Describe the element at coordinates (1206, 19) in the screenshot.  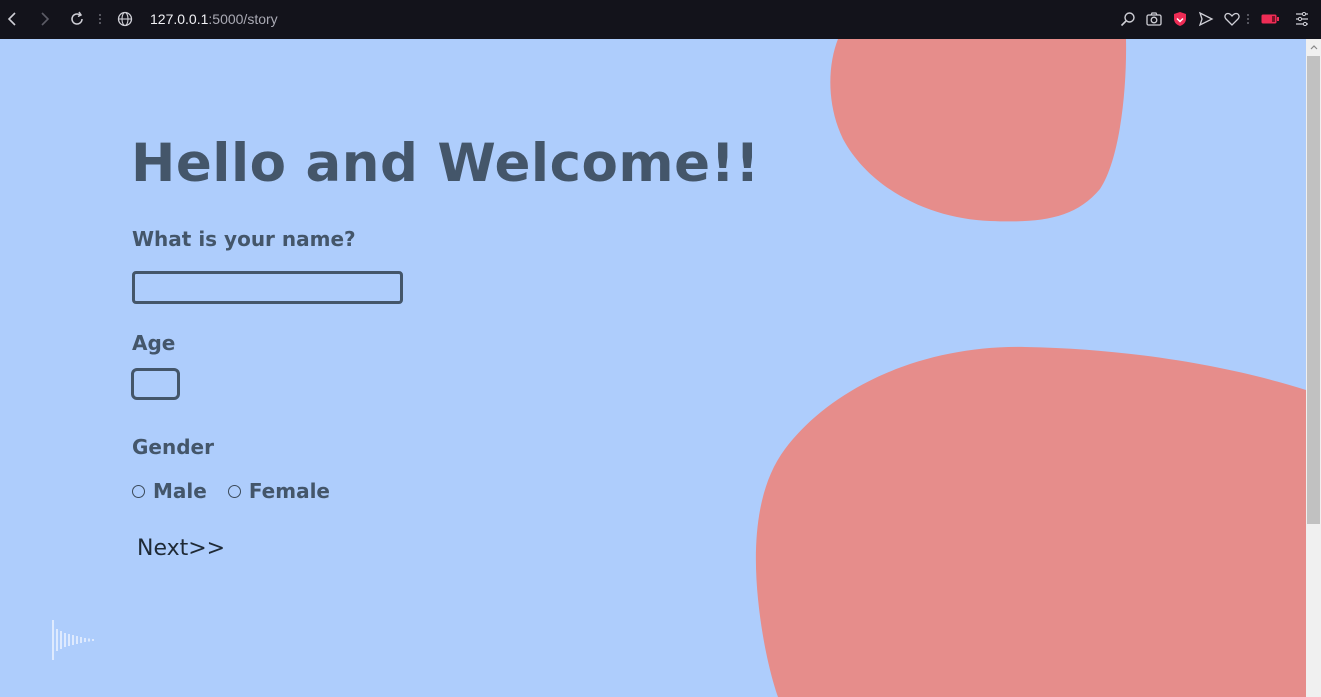
I see `send-icon` at that location.